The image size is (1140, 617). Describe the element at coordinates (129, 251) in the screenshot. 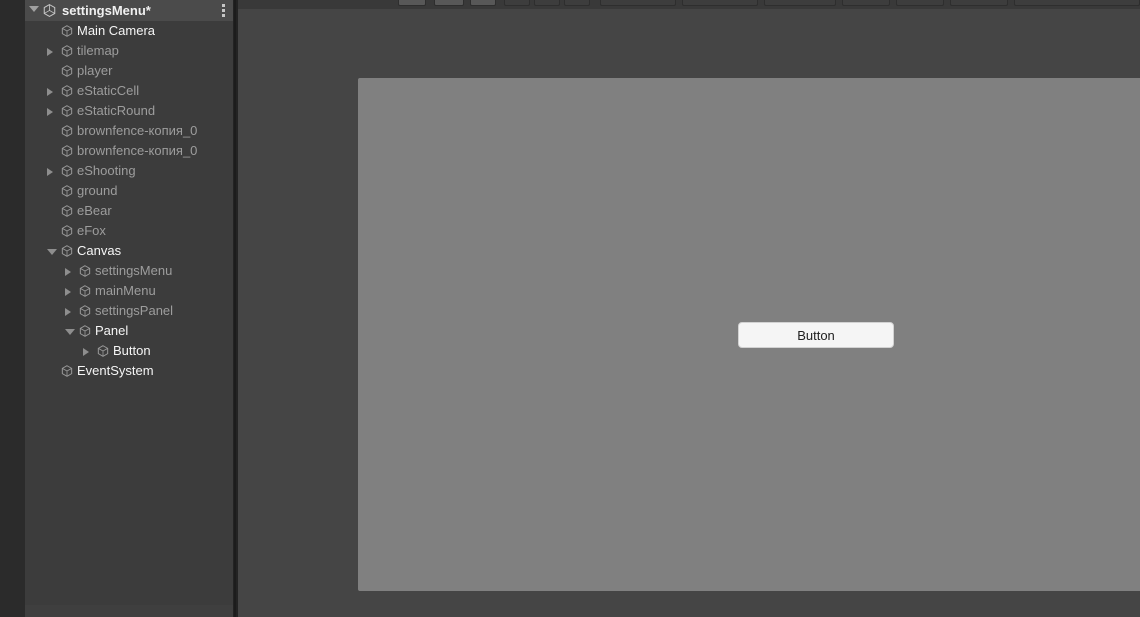

I see `hierarchy-item-canvas: Canvas` at that location.